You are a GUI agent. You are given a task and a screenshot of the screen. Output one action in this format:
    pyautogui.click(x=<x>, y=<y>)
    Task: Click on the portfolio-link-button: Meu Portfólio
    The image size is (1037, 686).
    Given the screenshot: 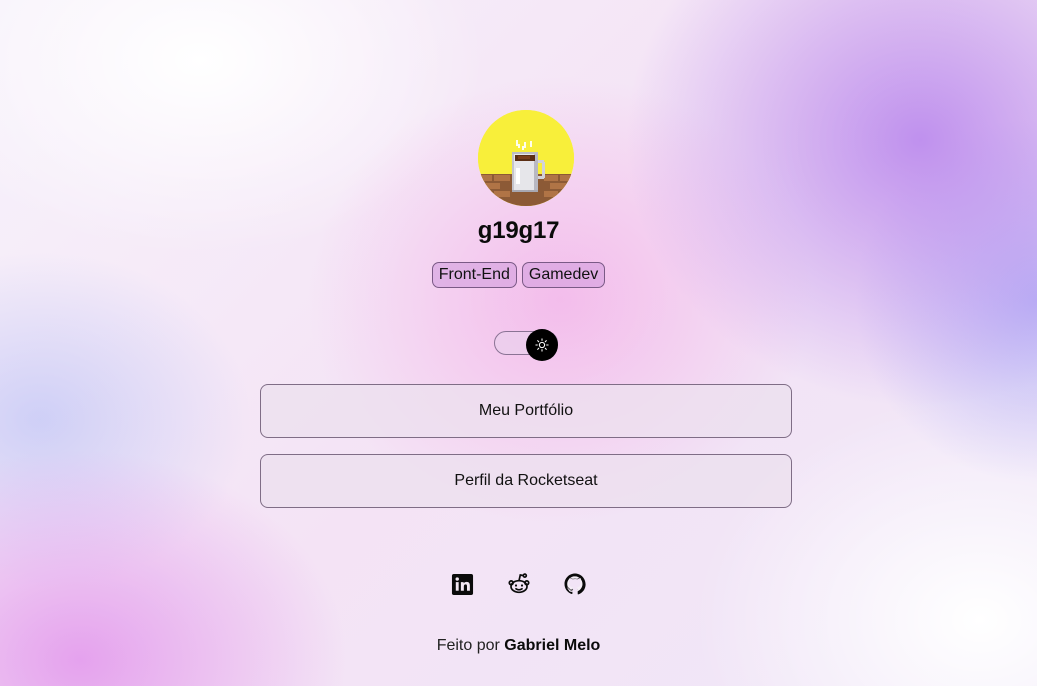 What is the action you would take?
    pyautogui.click(x=526, y=411)
    